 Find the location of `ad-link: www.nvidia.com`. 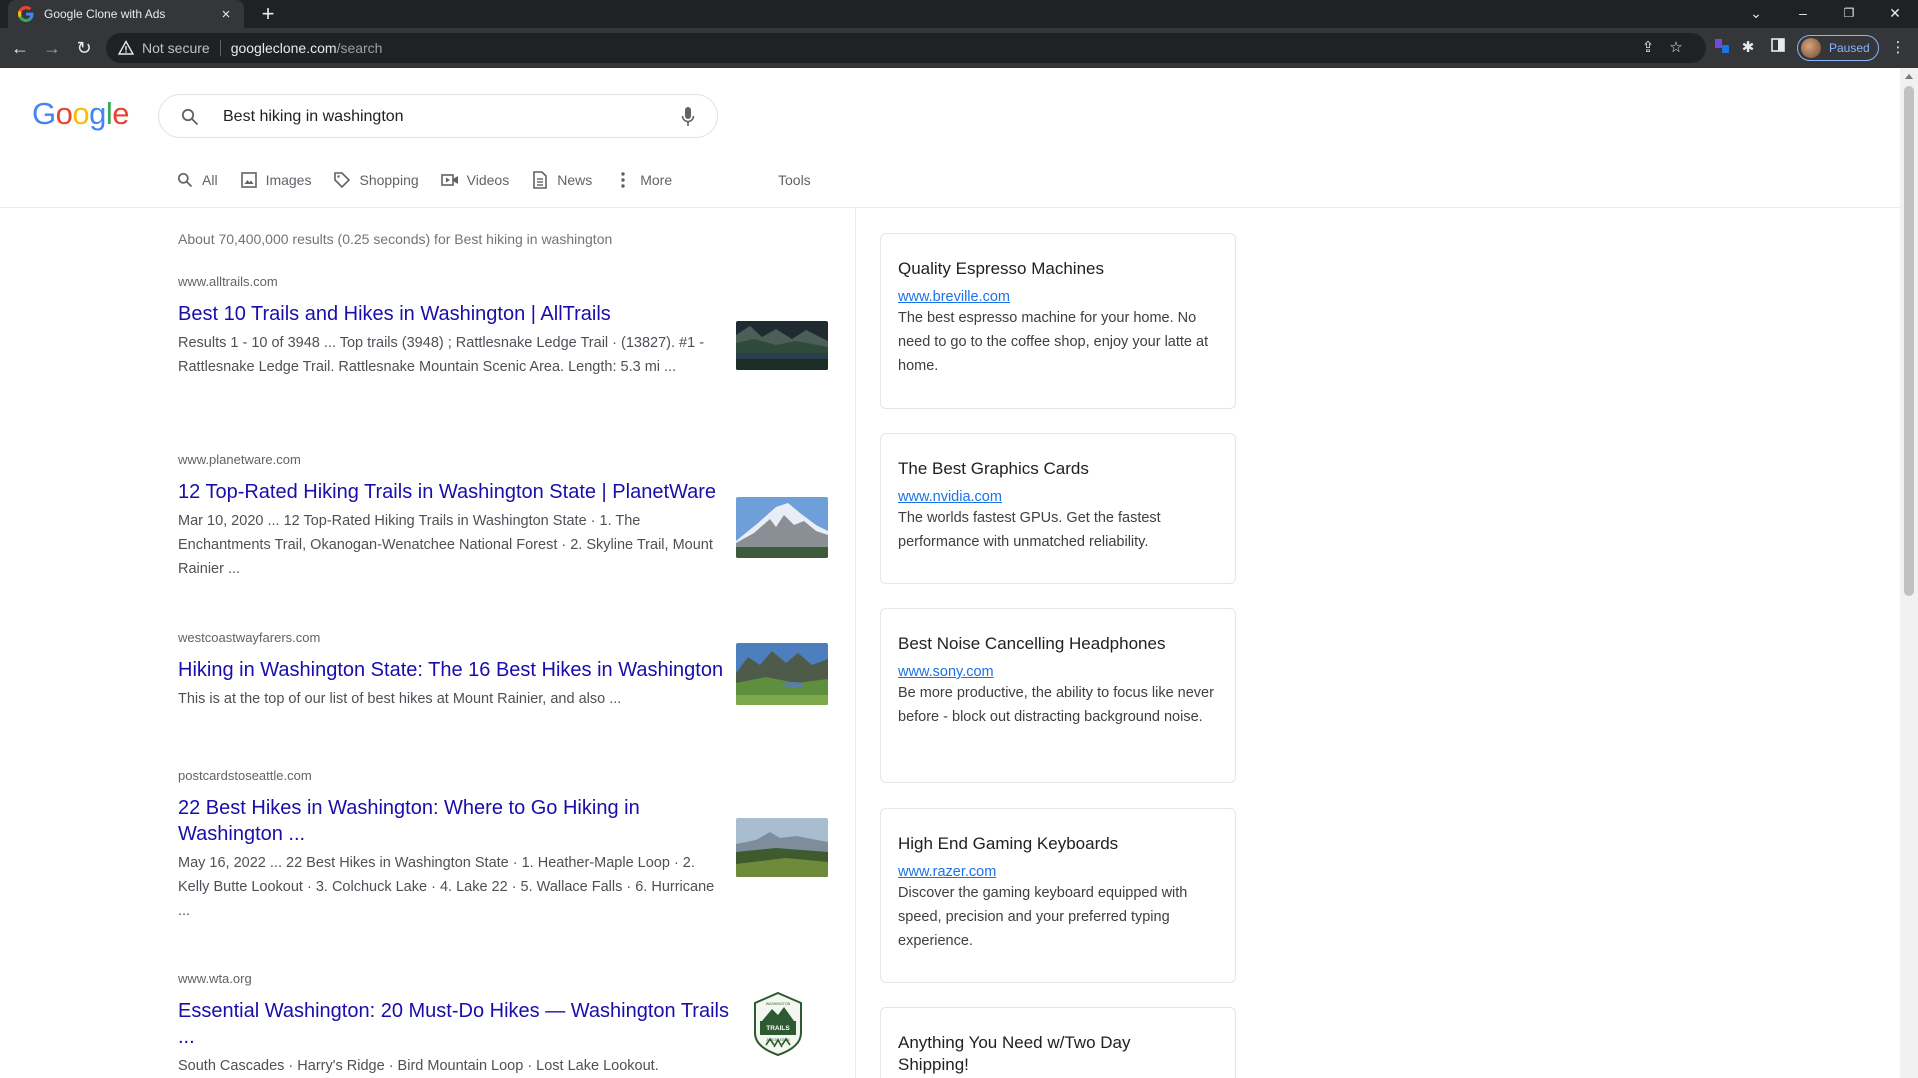

ad-link: www.nvidia.com is located at coordinates (1058, 497).